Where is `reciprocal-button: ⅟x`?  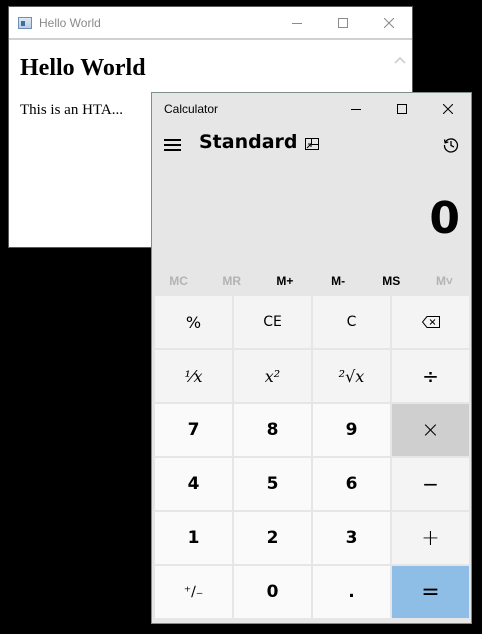
reciprocal-button: ⅟x is located at coordinates (193, 376).